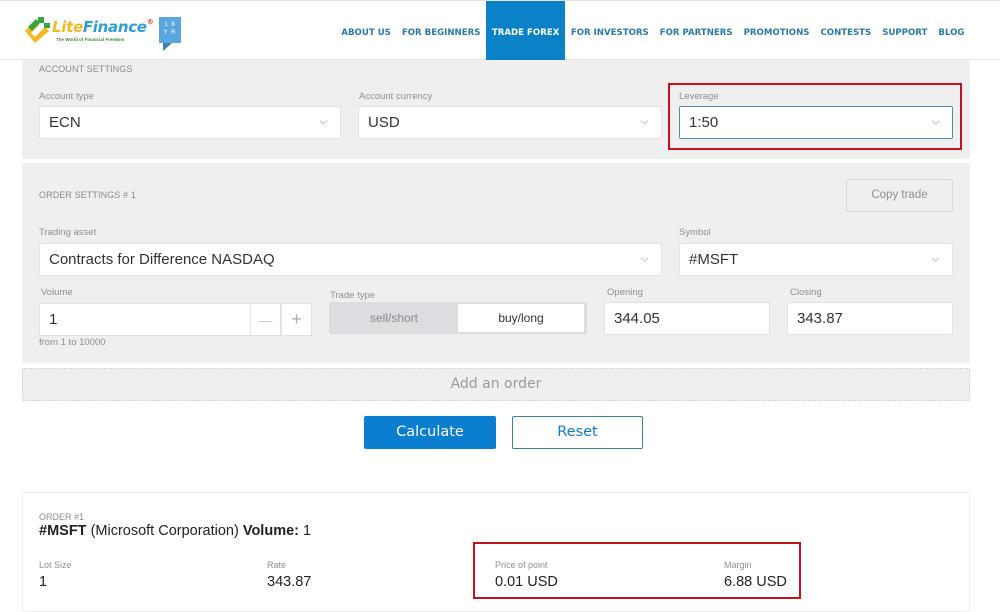  Describe the element at coordinates (63, 531) in the screenshot. I see `result-symbol: #MSFT` at that location.